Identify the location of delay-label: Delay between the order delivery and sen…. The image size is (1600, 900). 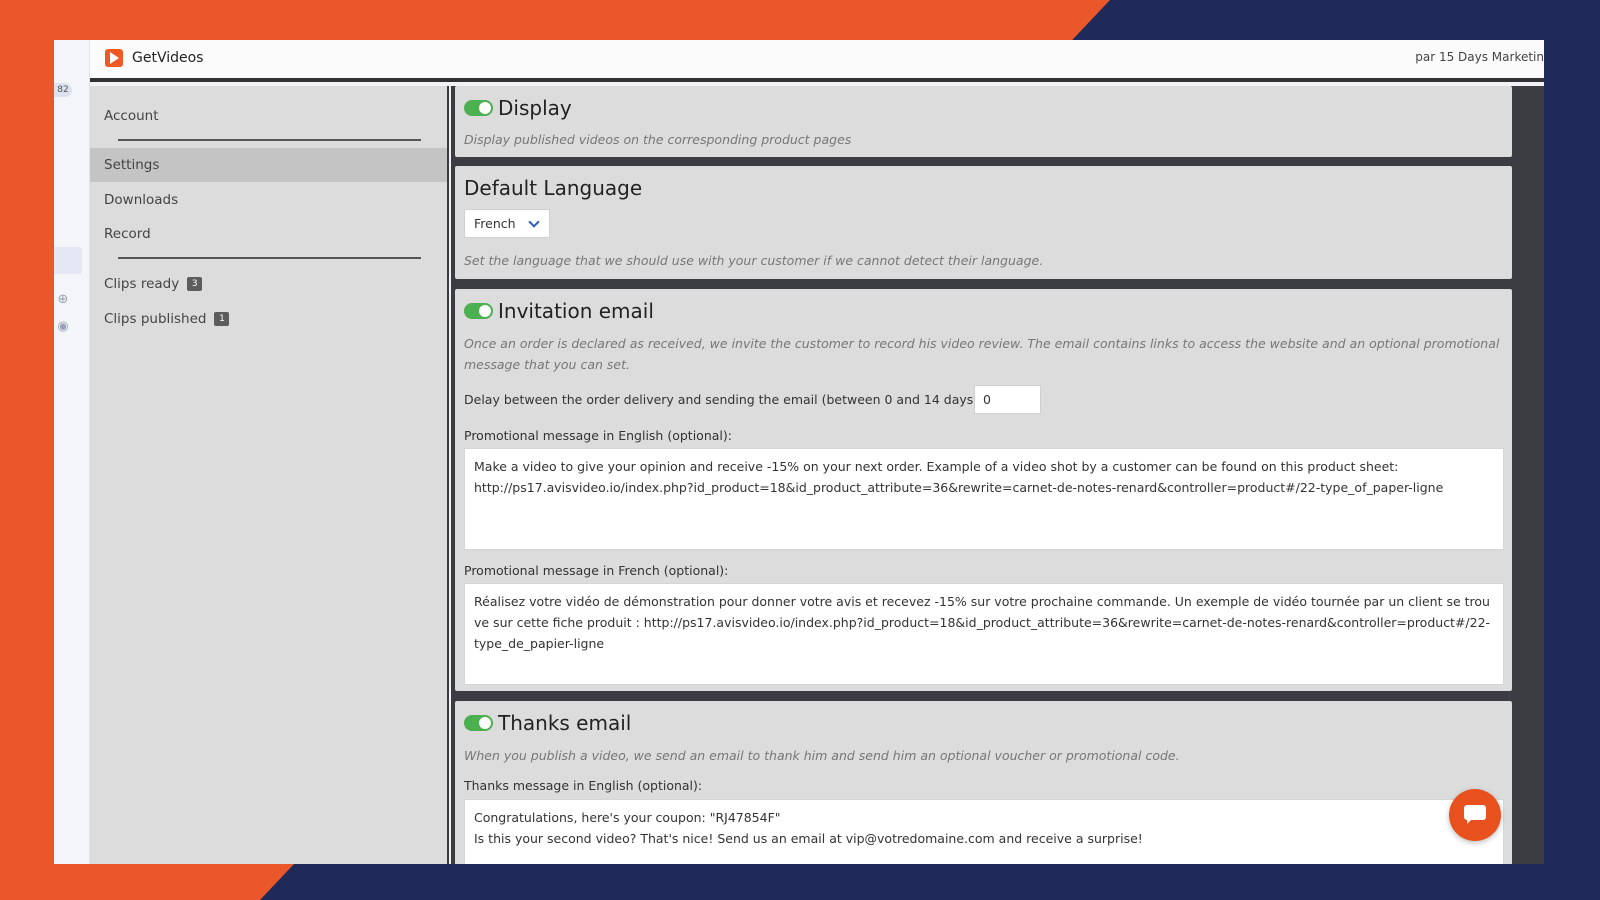
(723, 399).